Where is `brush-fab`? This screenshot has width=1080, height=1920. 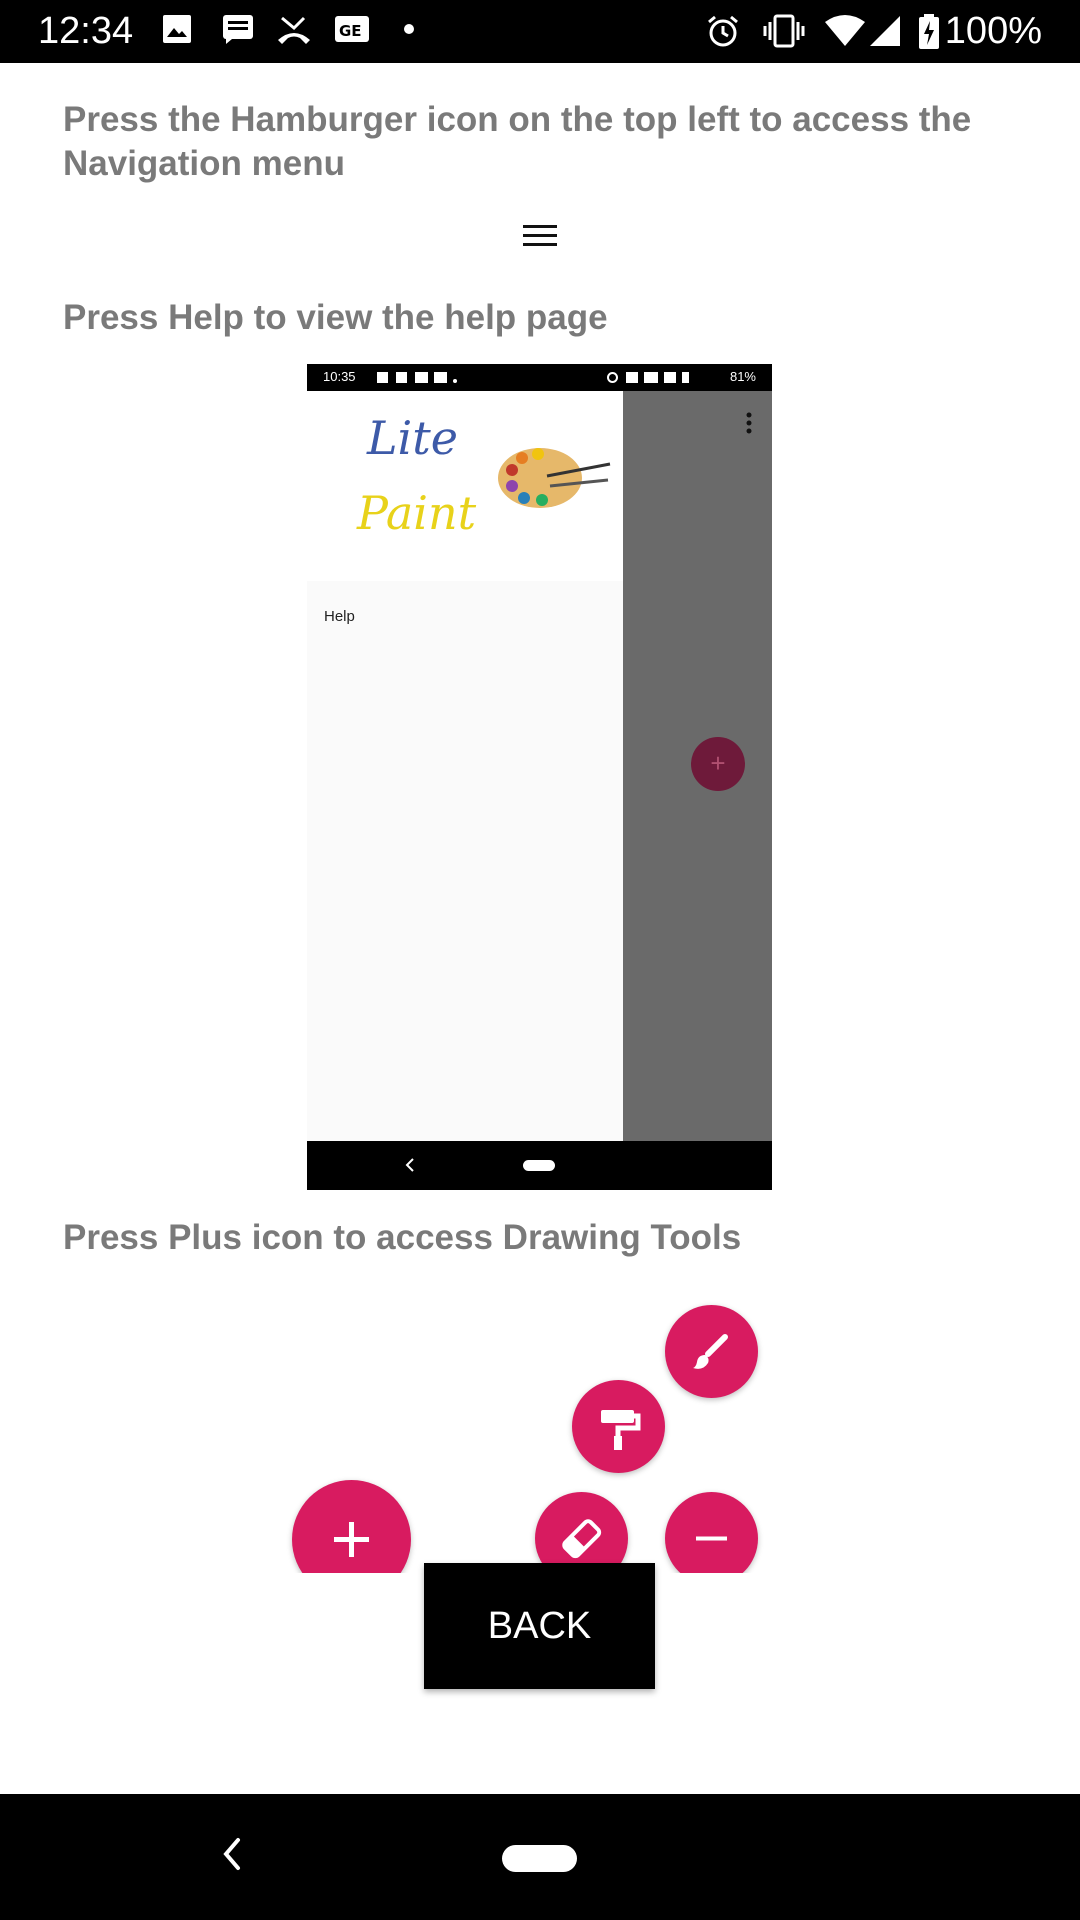
brush-fab is located at coordinates (711, 1351).